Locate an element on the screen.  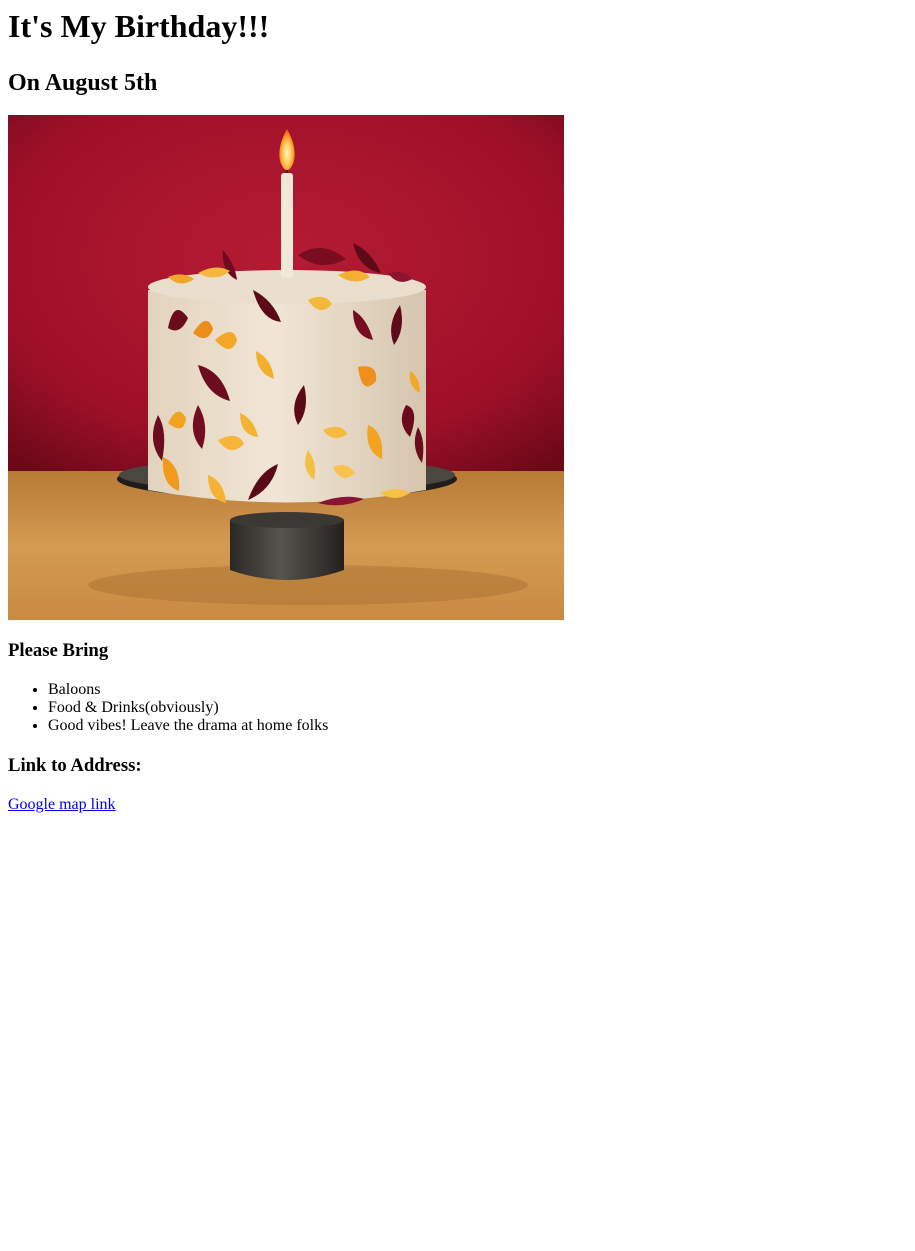
address-paragraph: Google map link is located at coordinates (457, 805).